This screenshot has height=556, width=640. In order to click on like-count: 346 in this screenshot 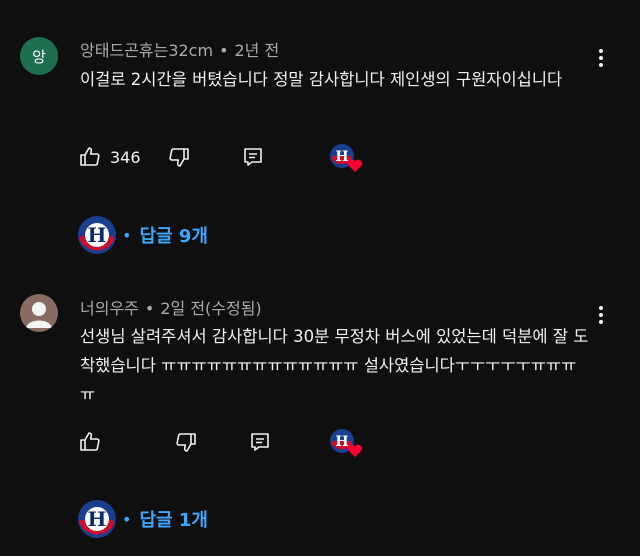, I will do `click(125, 157)`.